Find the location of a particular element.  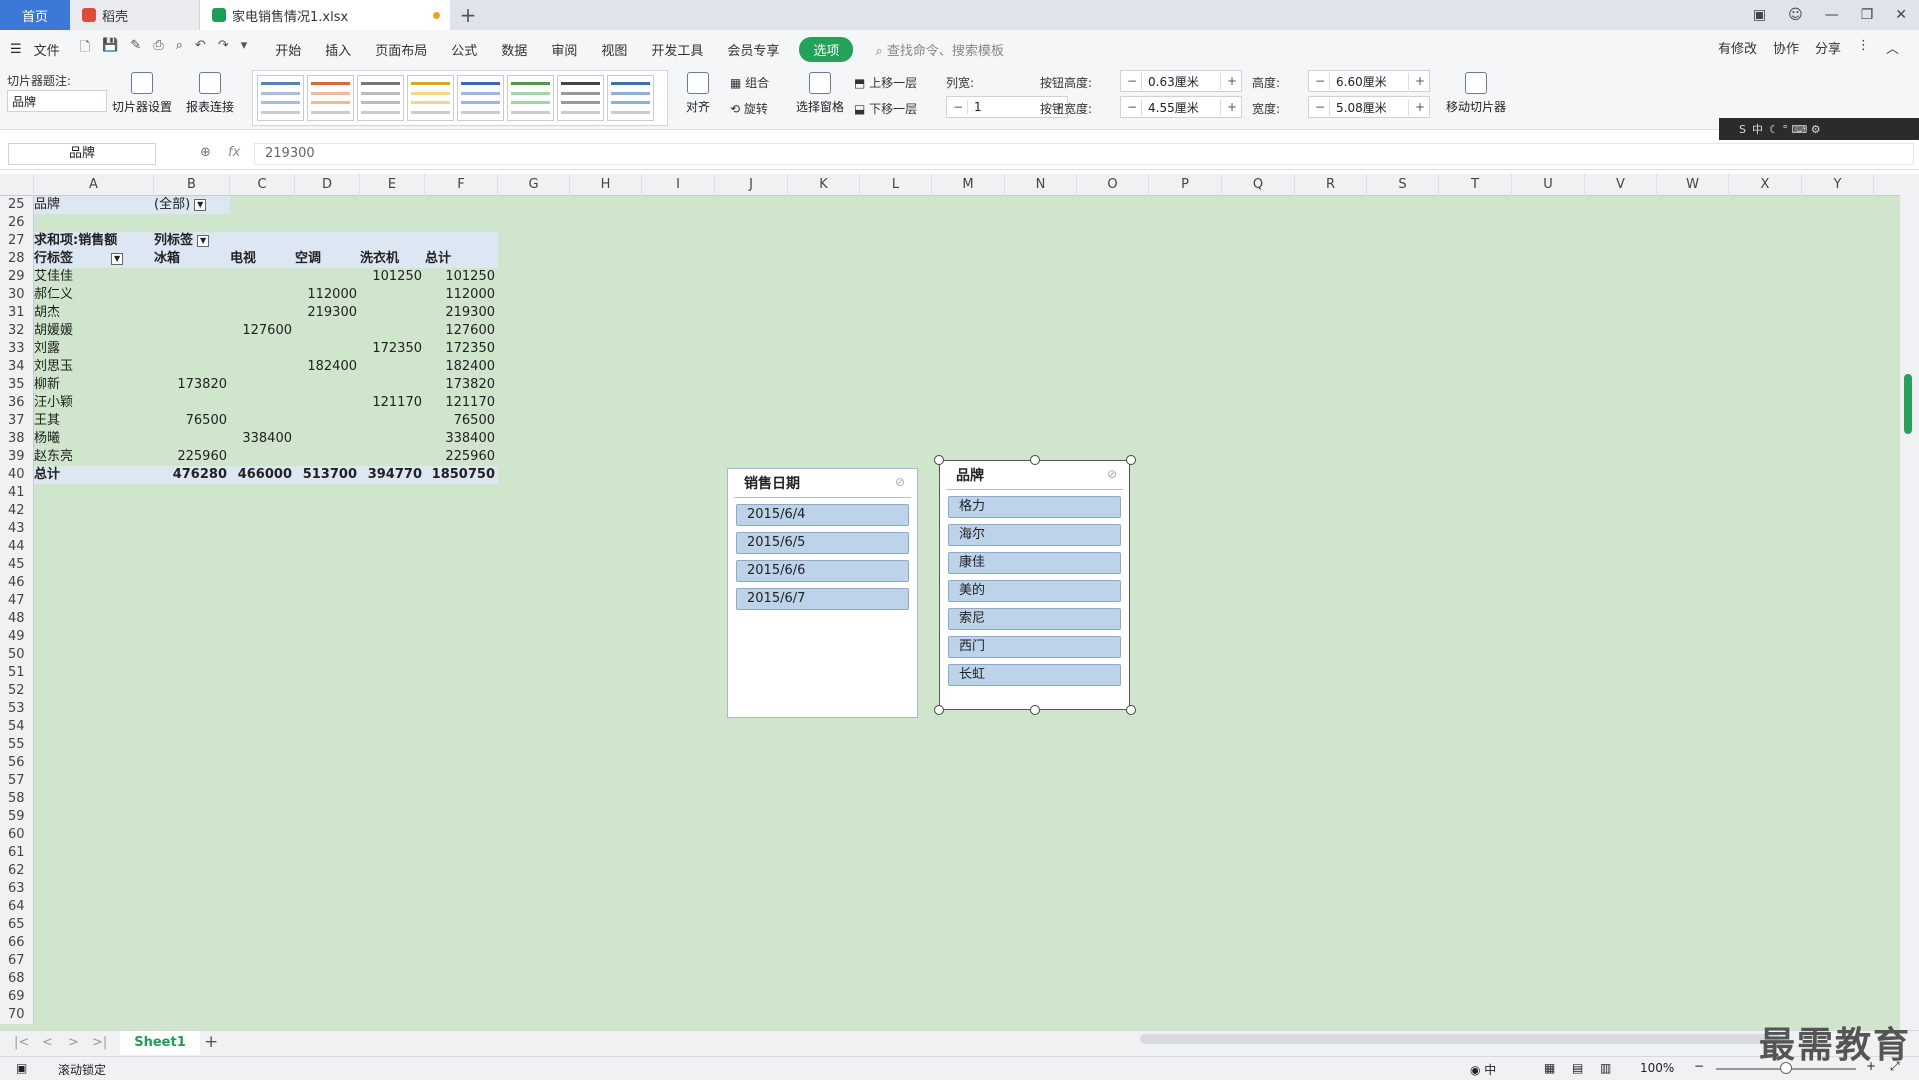

height-value: 6.60厘米 is located at coordinates (1369, 81).